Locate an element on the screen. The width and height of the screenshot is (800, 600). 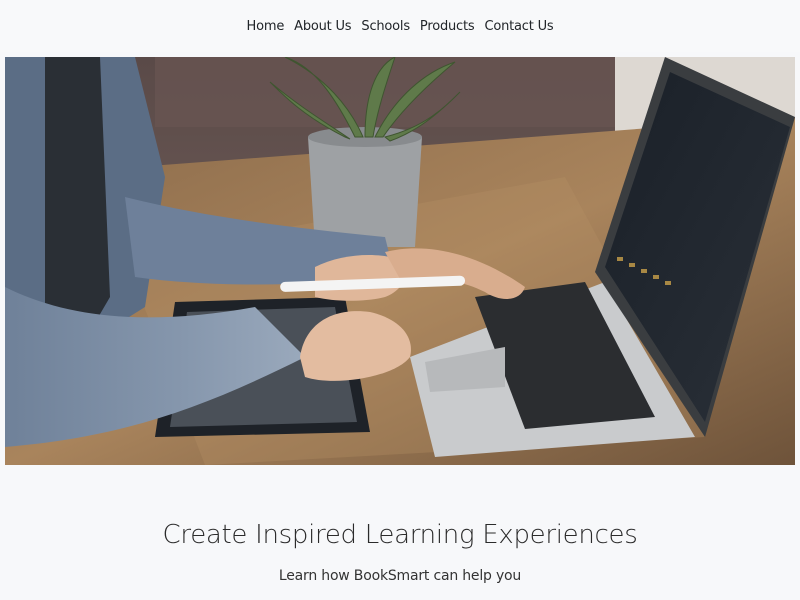
nav-link-home: Home is located at coordinates (266, 26).